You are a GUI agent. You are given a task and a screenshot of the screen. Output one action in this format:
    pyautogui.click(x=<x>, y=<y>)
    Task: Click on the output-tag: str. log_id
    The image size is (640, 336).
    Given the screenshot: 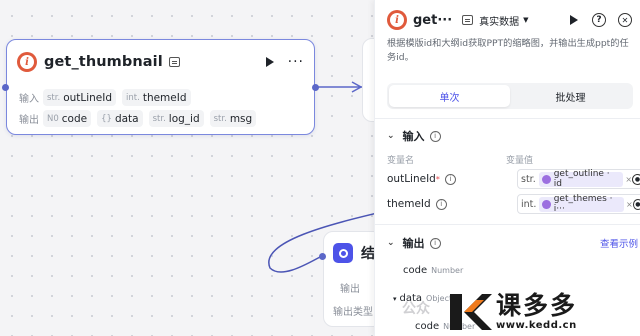 What is the action you would take?
    pyautogui.click(x=176, y=118)
    